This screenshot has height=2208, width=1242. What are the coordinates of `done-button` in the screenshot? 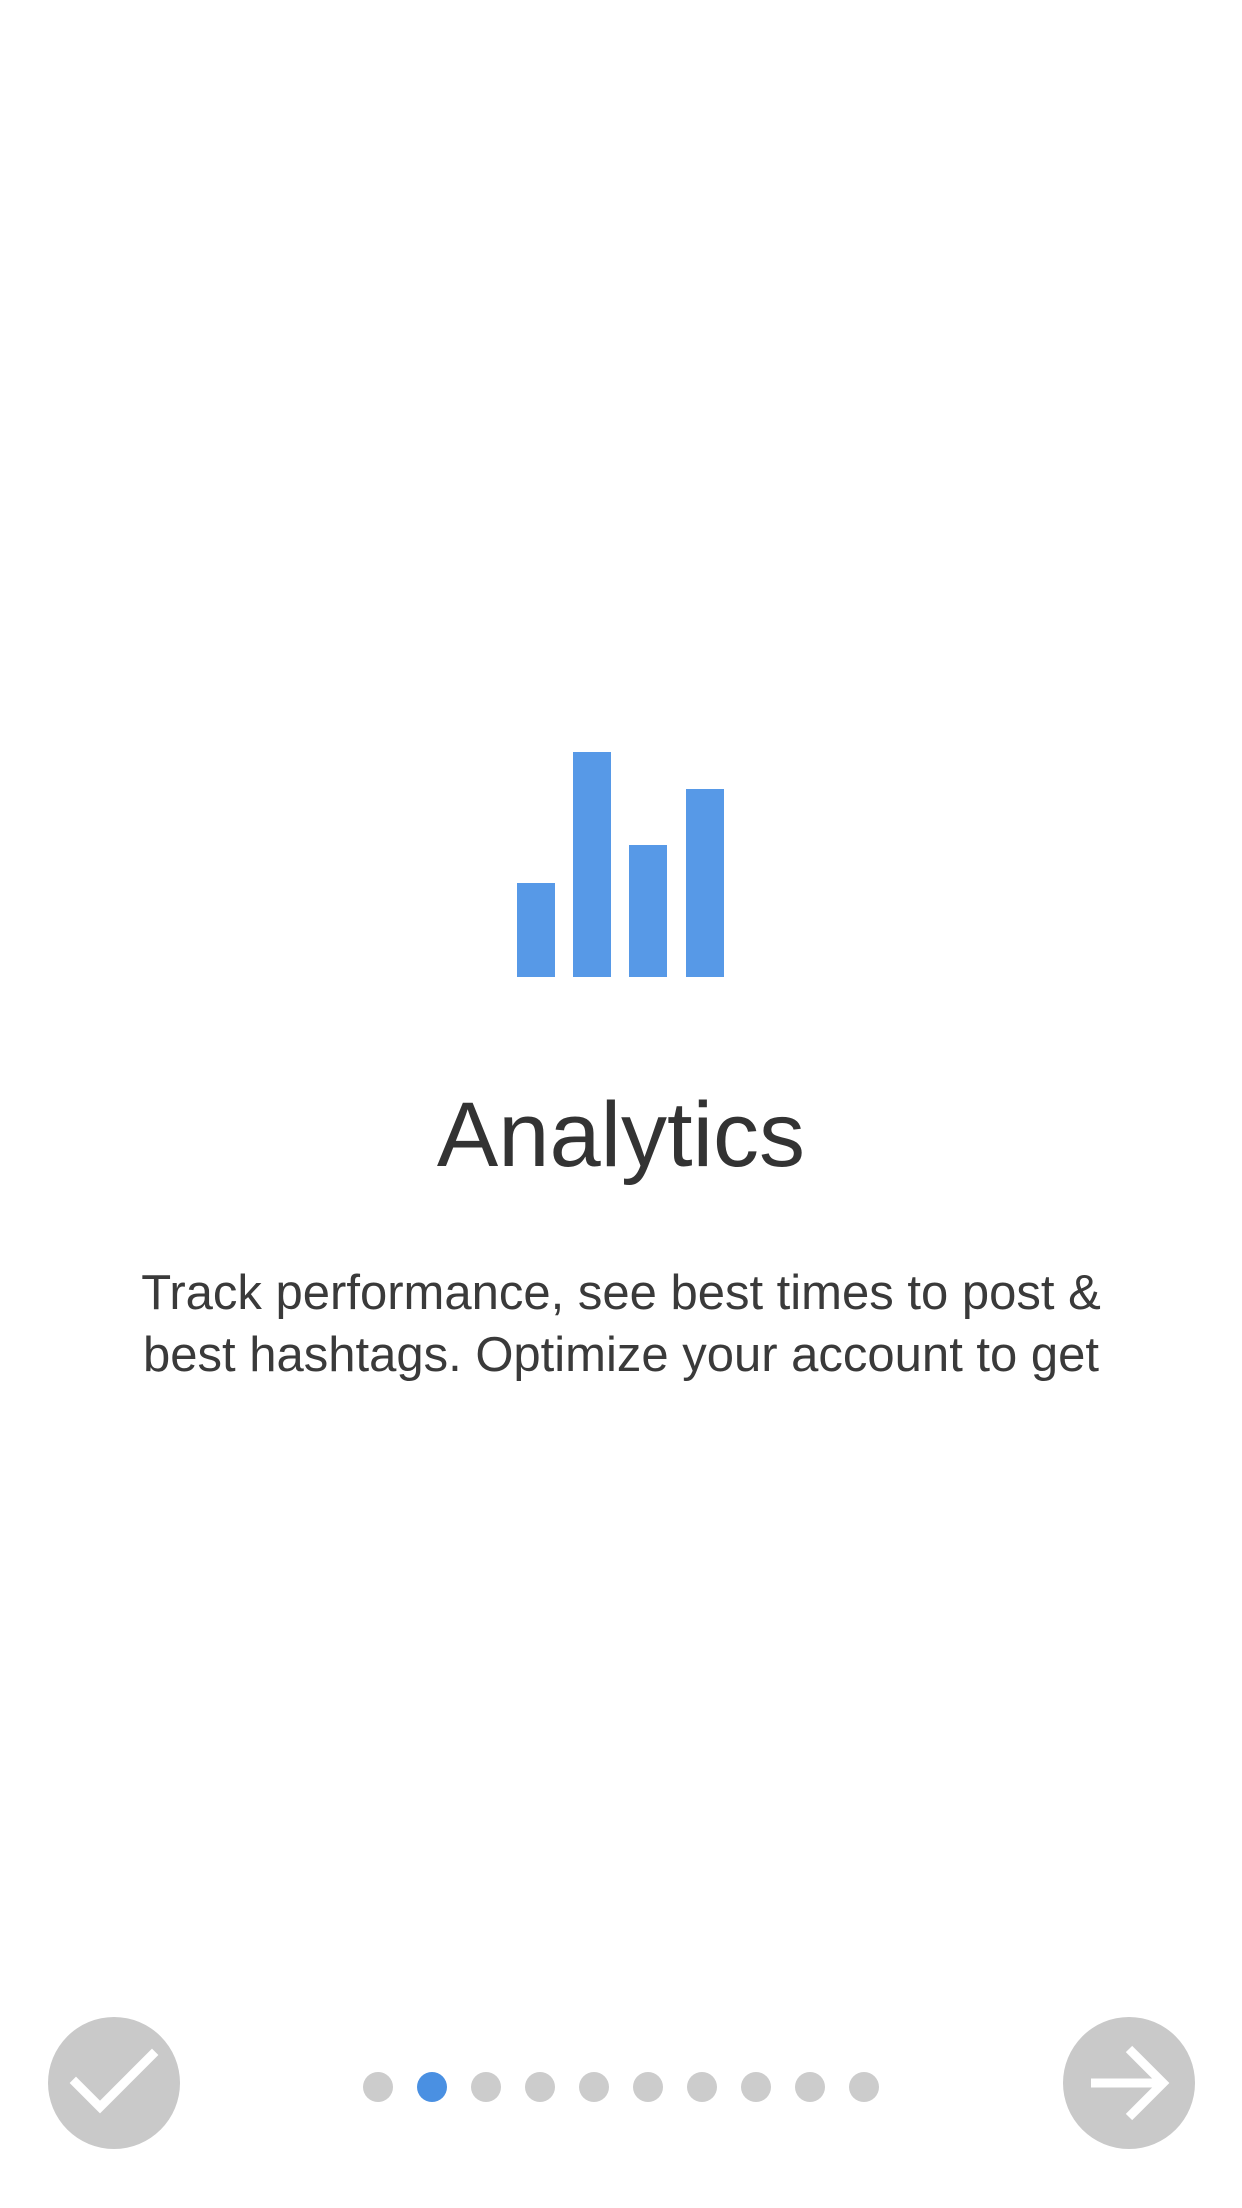 It's located at (114, 2083).